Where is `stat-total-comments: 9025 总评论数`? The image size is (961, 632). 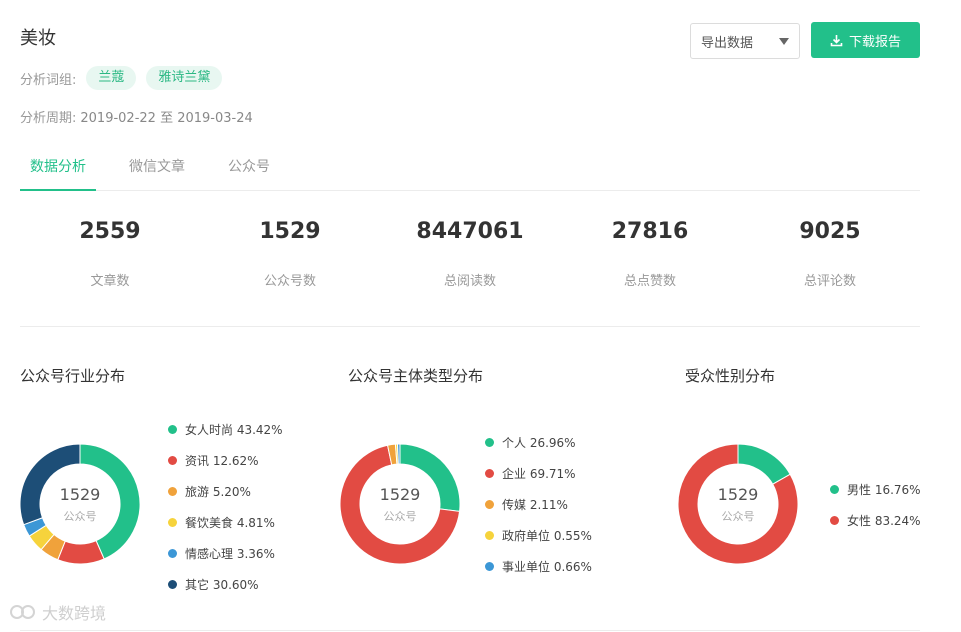 stat-total-comments: 9025 总评论数 is located at coordinates (830, 253).